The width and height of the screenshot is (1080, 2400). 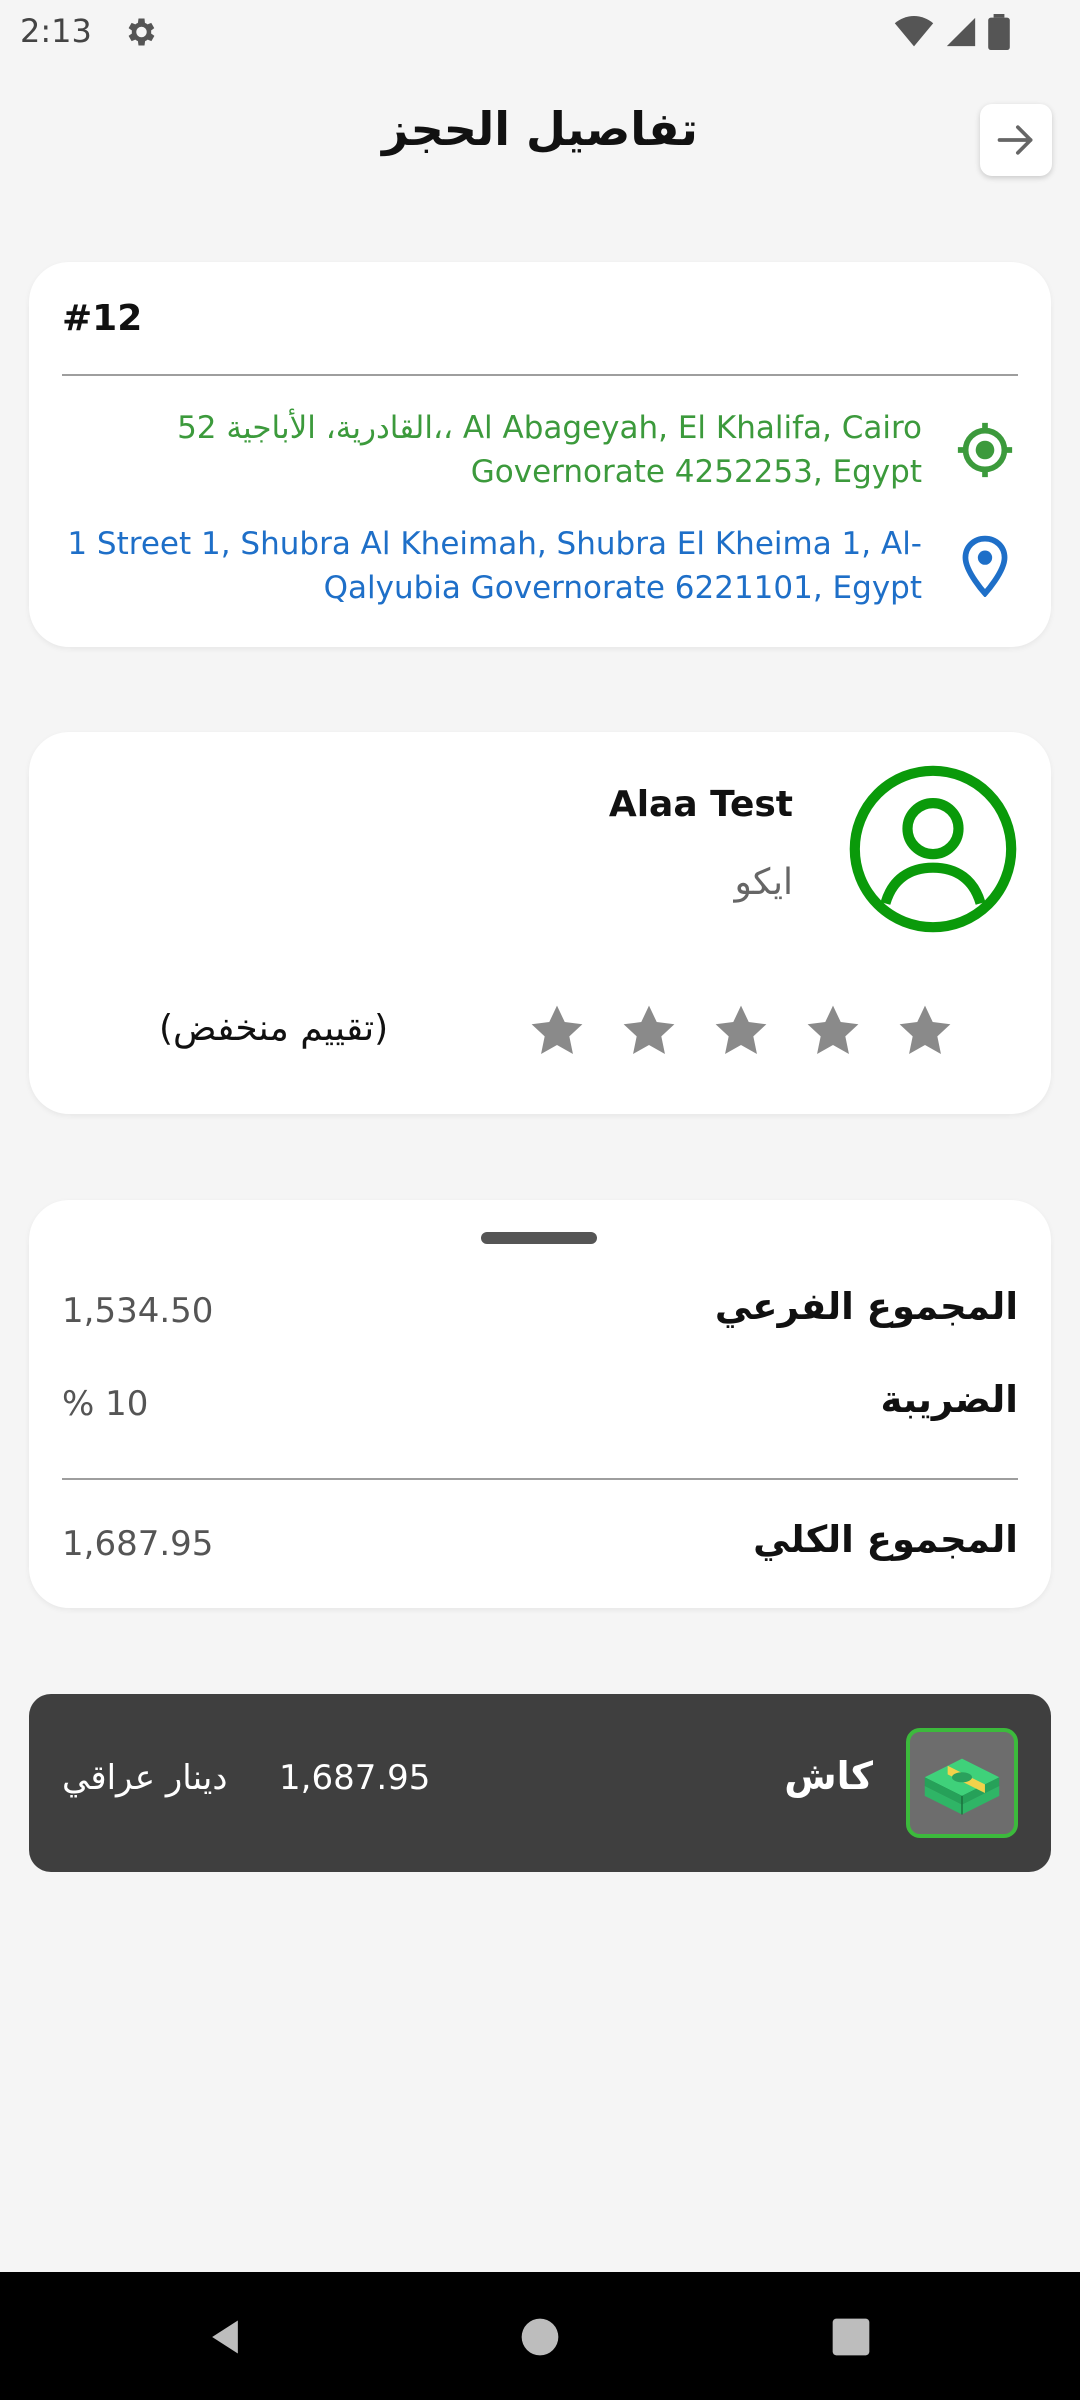 What do you see at coordinates (999, 32) in the screenshot?
I see `battery-icon` at bounding box center [999, 32].